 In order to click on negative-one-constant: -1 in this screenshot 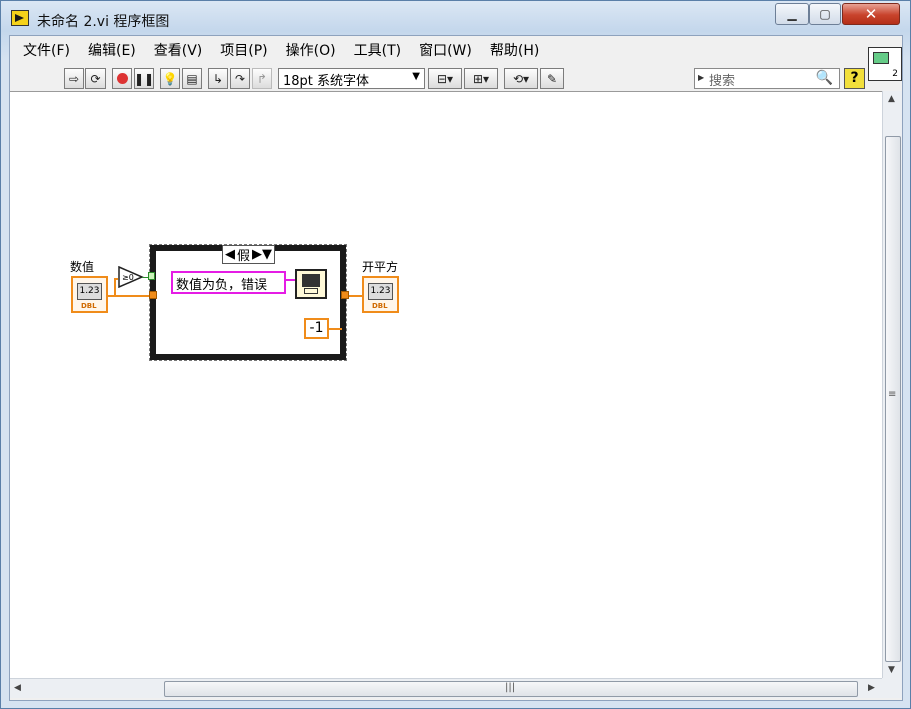, I will do `click(316, 328)`.